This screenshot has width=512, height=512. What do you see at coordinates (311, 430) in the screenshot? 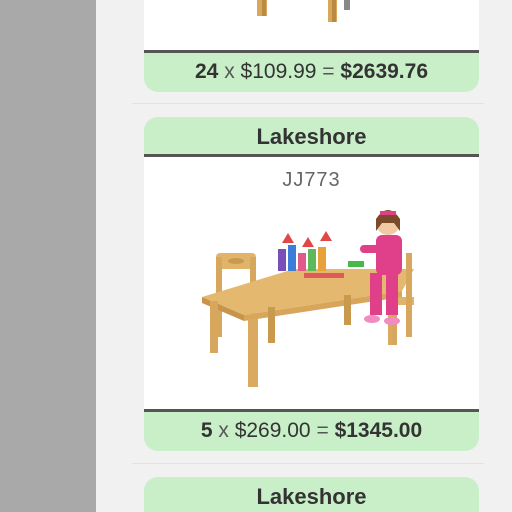
I see `price-summary: 5 x $269.00 = $1345.00` at bounding box center [311, 430].